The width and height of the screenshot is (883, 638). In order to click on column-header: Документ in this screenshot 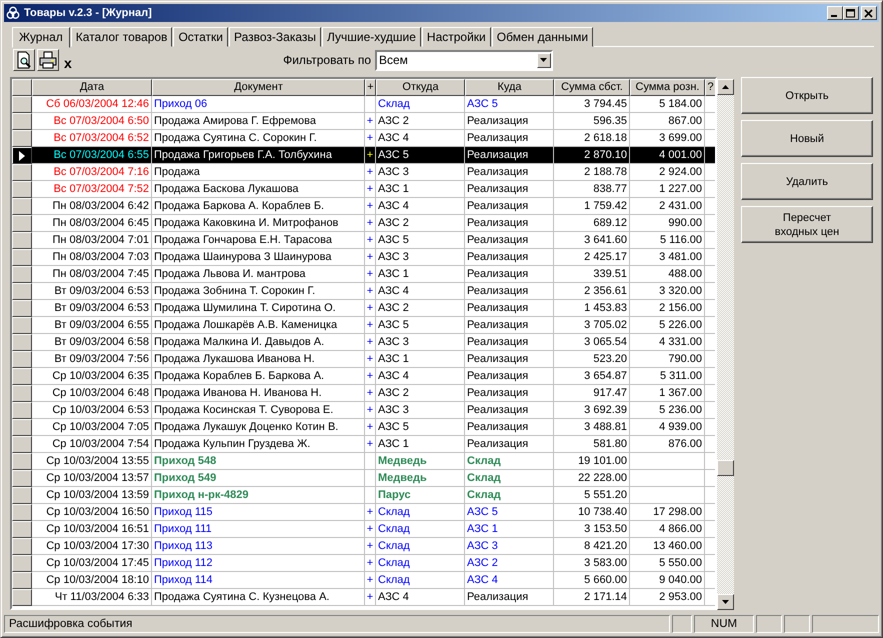, I will do `click(258, 87)`.